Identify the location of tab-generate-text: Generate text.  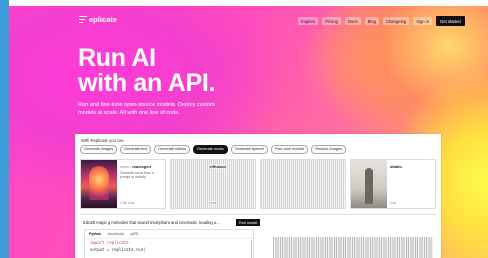
(136, 149).